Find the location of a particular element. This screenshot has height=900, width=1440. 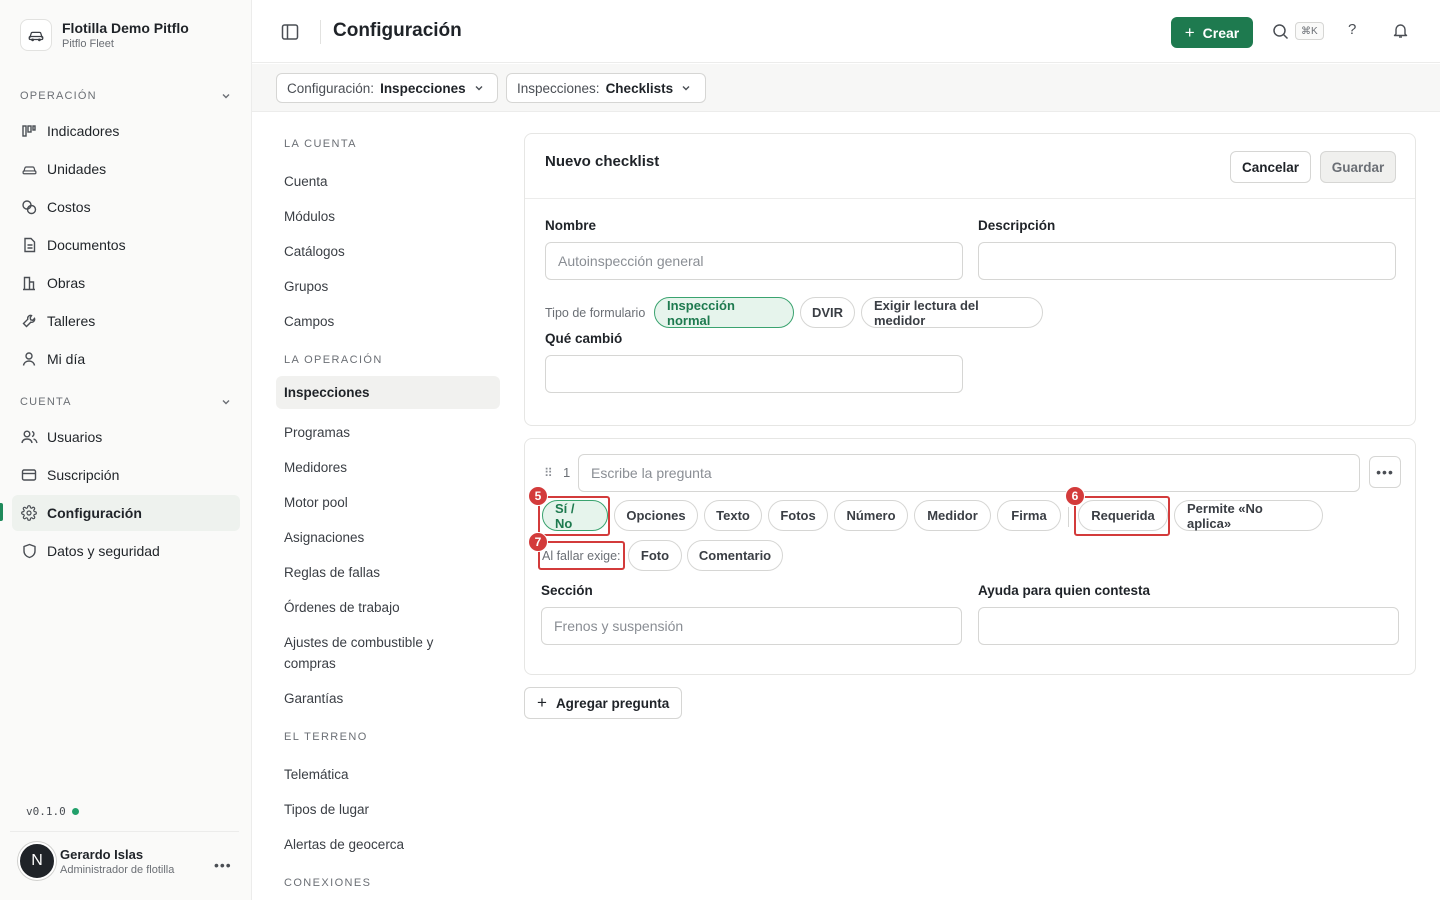

type-texto: Texto is located at coordinates (733, 515).